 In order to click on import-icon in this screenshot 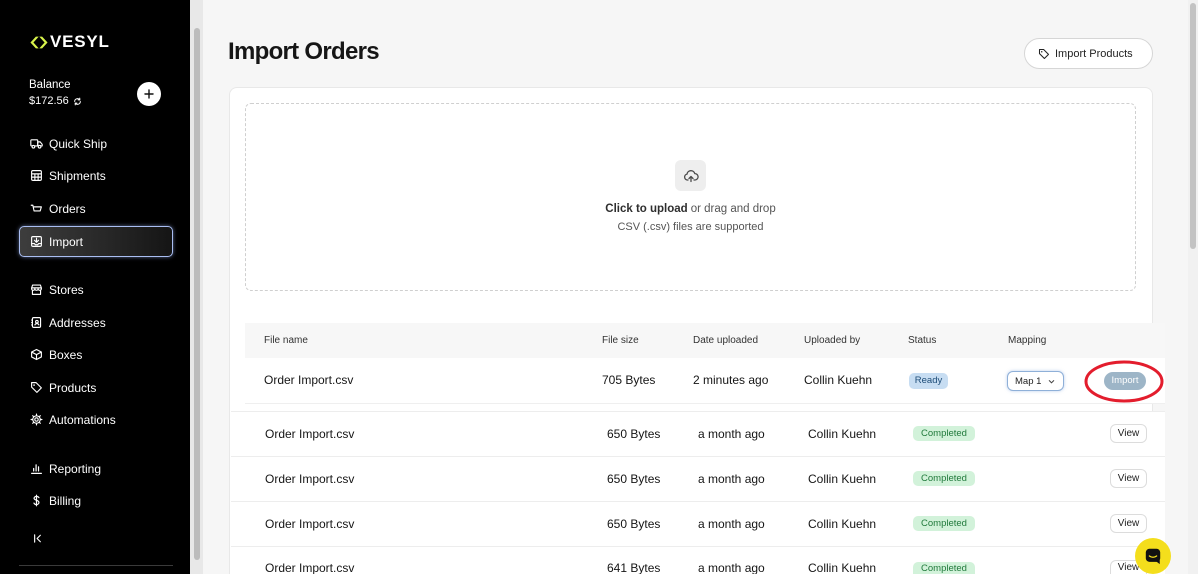, I will do `click(36, 241)`.